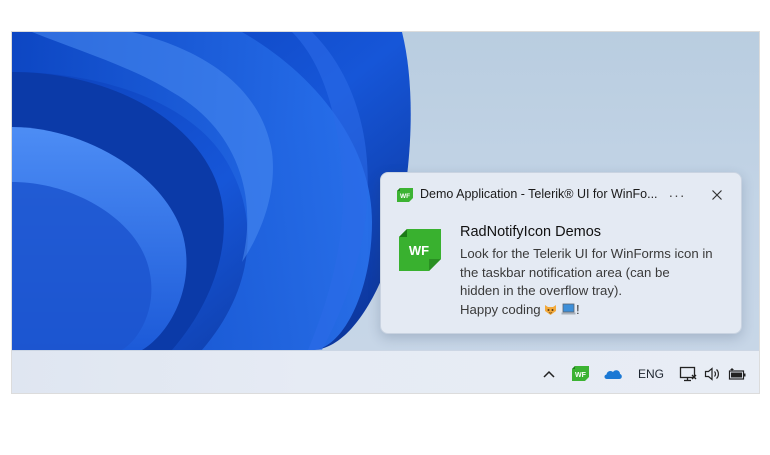 The height and width of the screenshot is (455, 770). I want to click on toast-message-line: the taskbar notification area (can be, so click(565, 272).